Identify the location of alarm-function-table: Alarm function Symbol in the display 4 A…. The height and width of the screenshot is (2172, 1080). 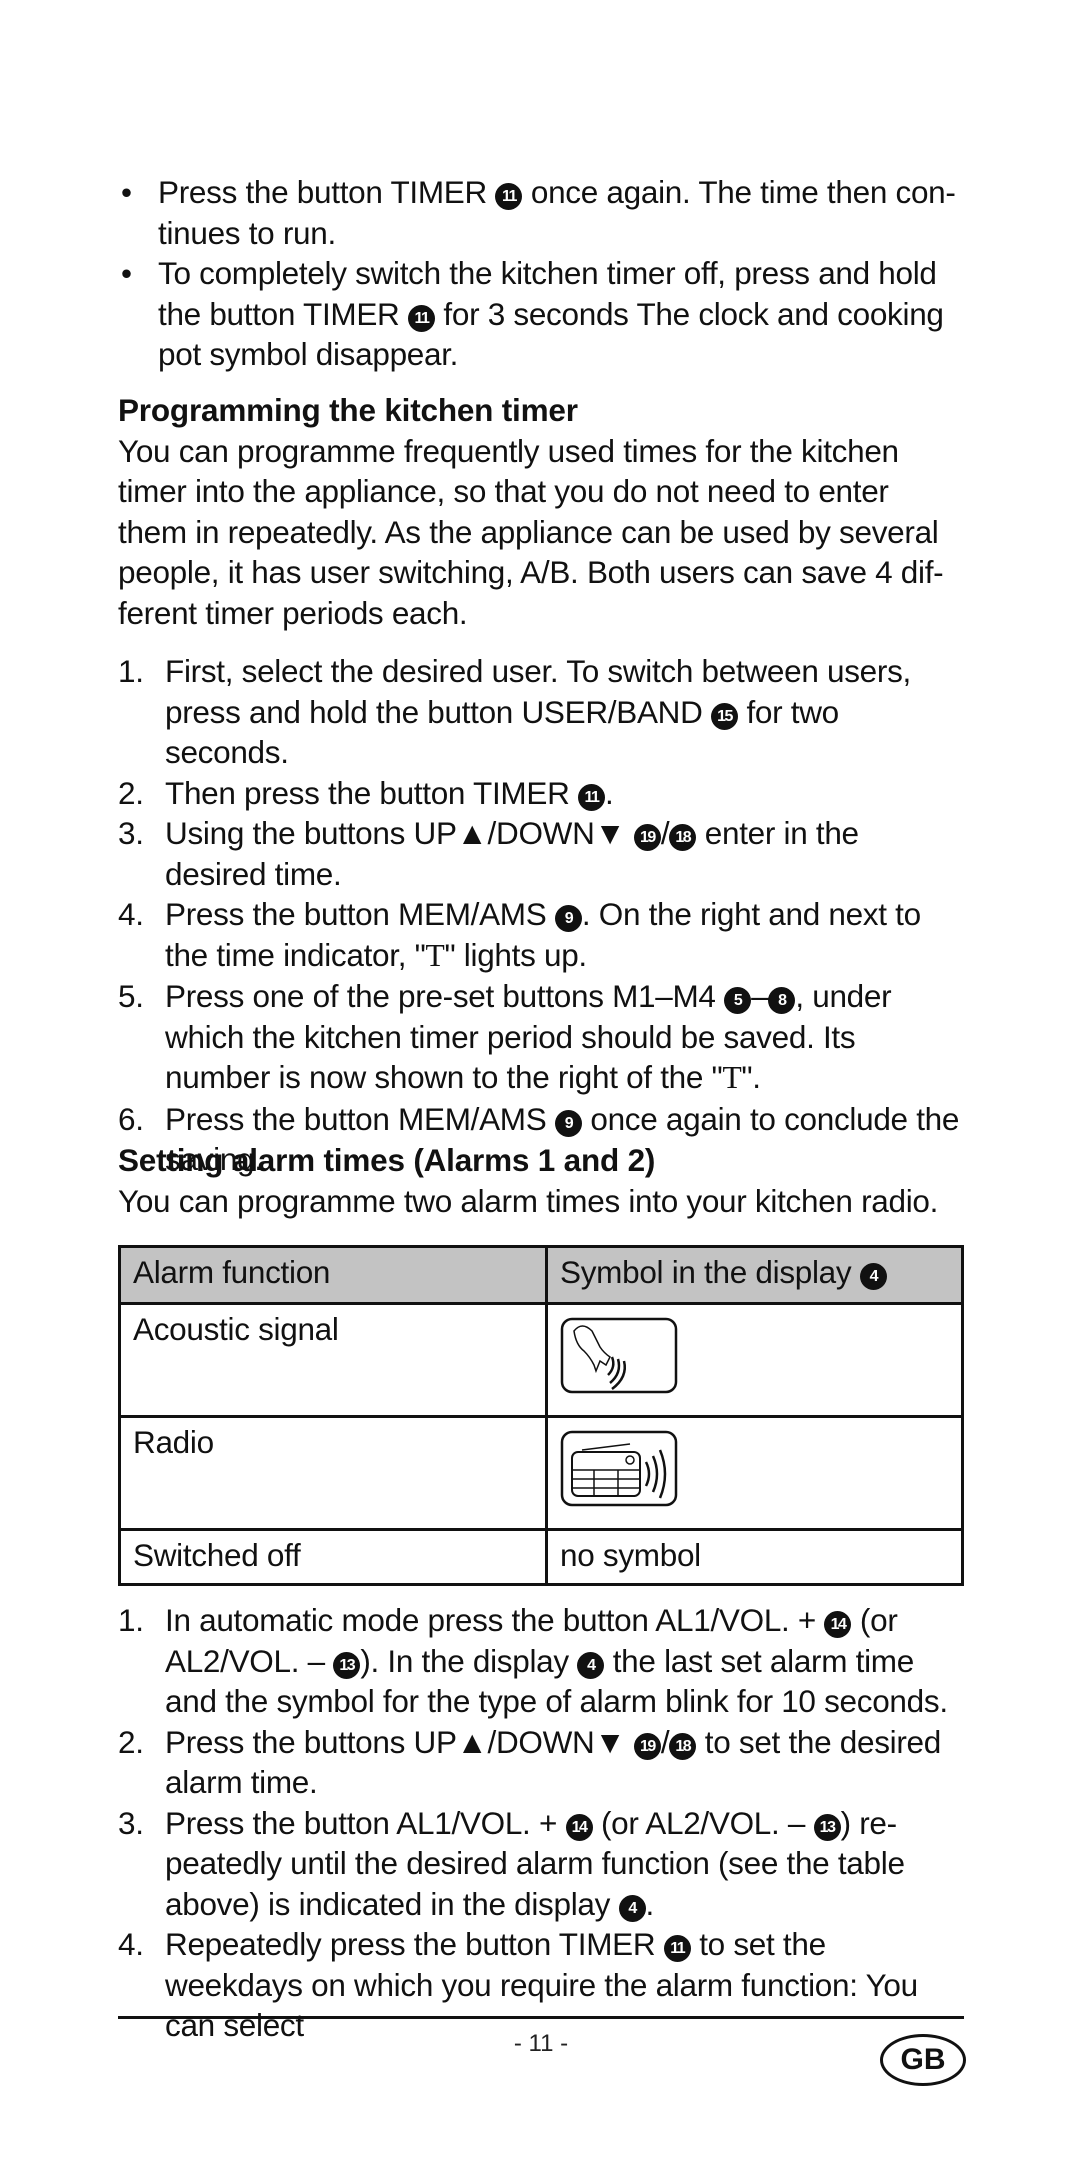
(541, 1415).